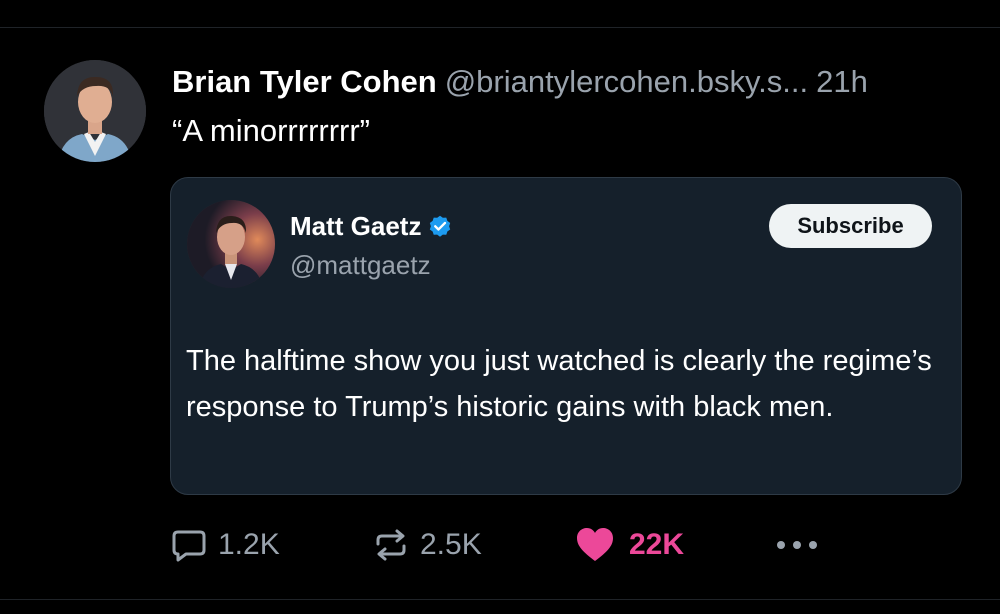  I want to click on post-text: “A minorrrrrrrr”, so click(271, 130).